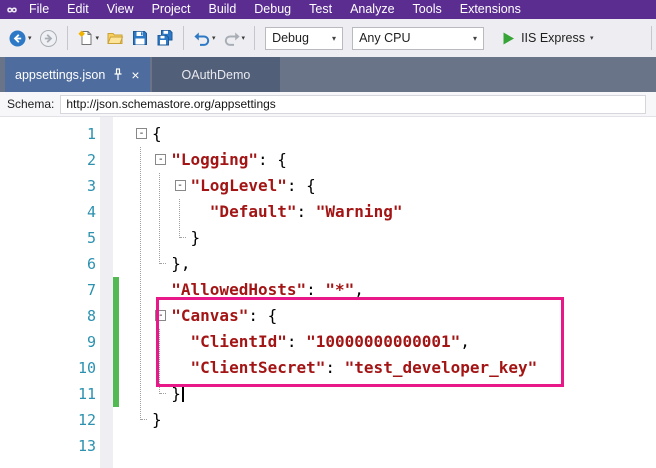 This screenshot has width=656, height=468. I want to click on code-text: "Canvas": {-, so click(198, 316).